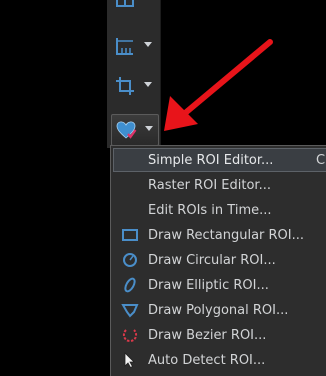 Image resolution: width=326 pixels, height=376 pixels. I want to click on menu-item-shortcut: C, so click(321, 160).